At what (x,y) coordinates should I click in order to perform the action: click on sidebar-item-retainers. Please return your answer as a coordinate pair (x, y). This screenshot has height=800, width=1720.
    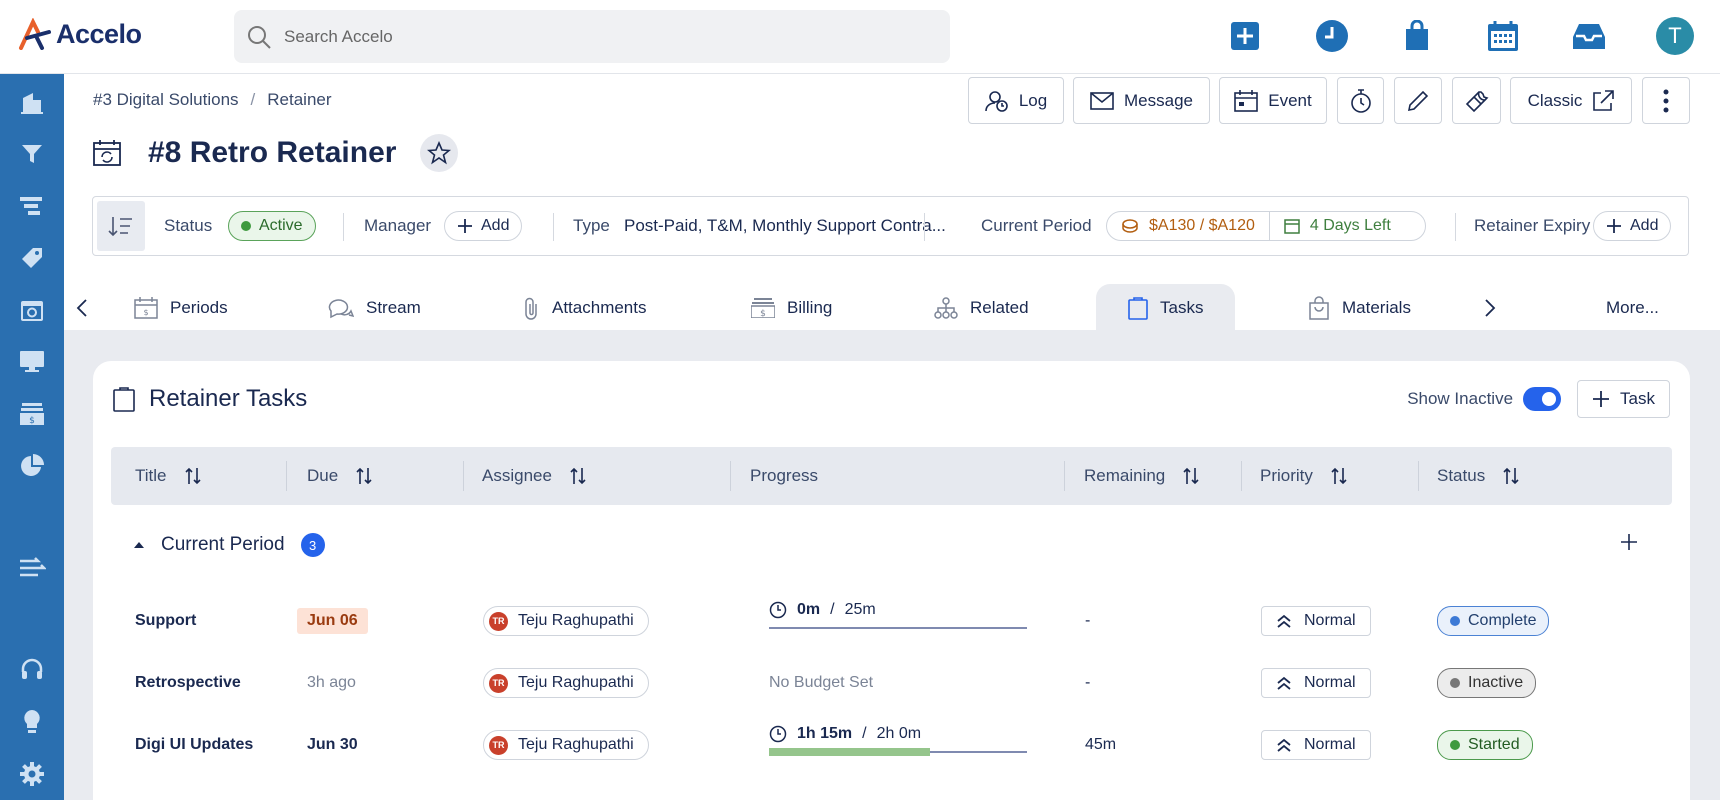
    Looking at the image, I should click on (32, 310).